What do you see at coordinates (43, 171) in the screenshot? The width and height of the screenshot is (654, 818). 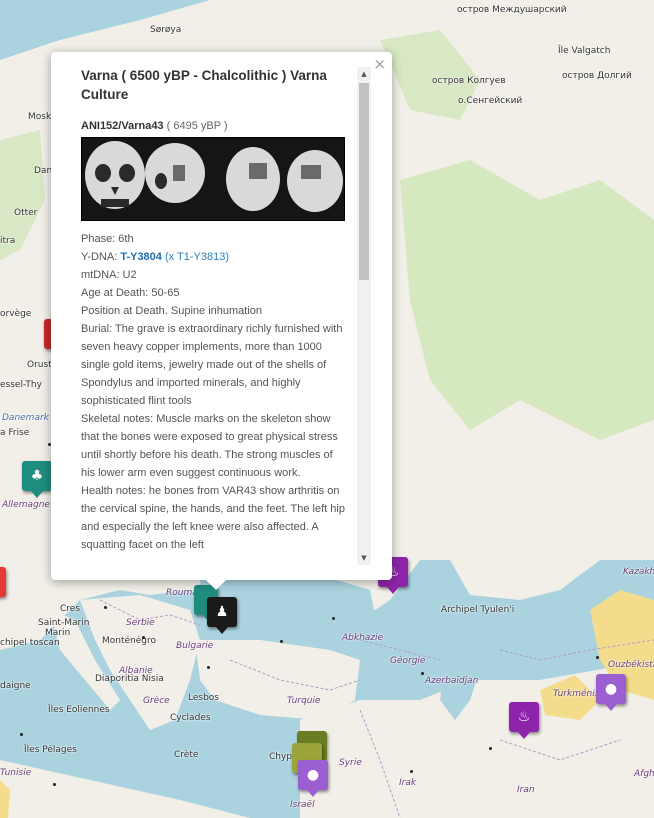 I see `place-label: Dan` at bounding box center [43, 171].